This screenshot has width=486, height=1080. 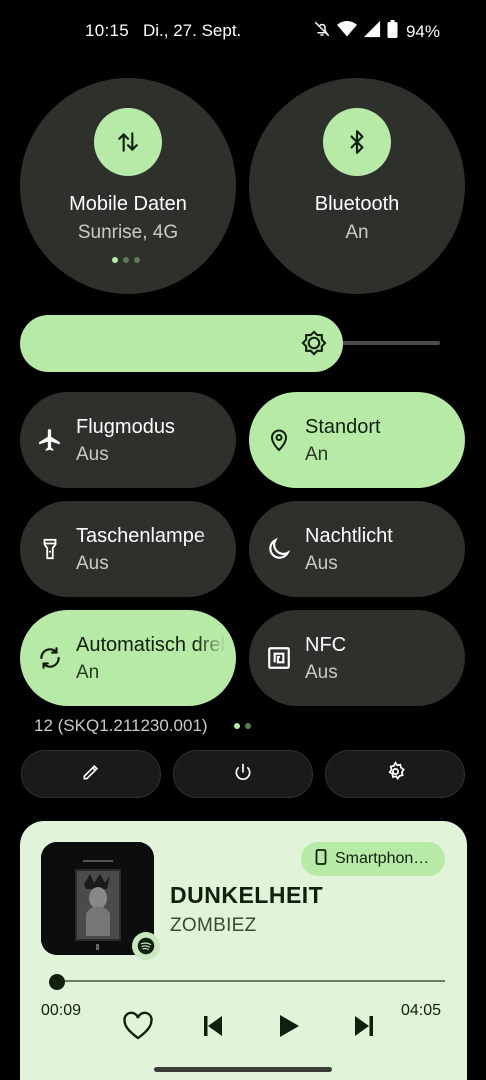 What do you see at coordinates (349, 536) in the screenshot?
I see `tile-title: Nachtlicht` at bounding box center [349, 536].